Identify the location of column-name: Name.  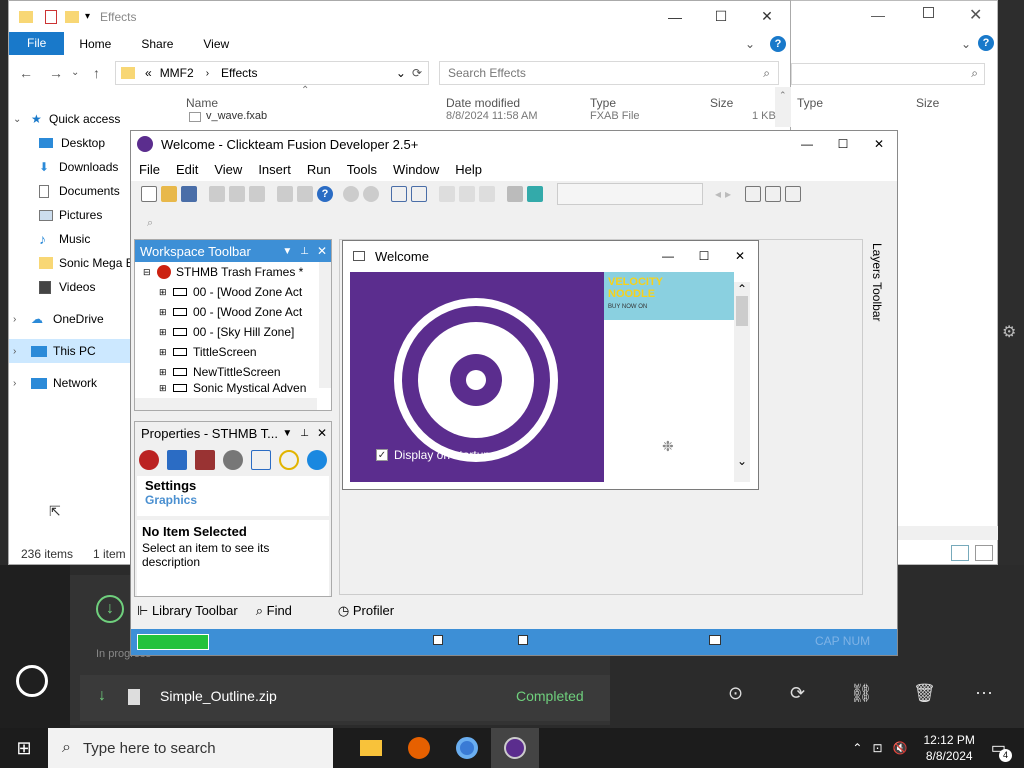
(202, 103).